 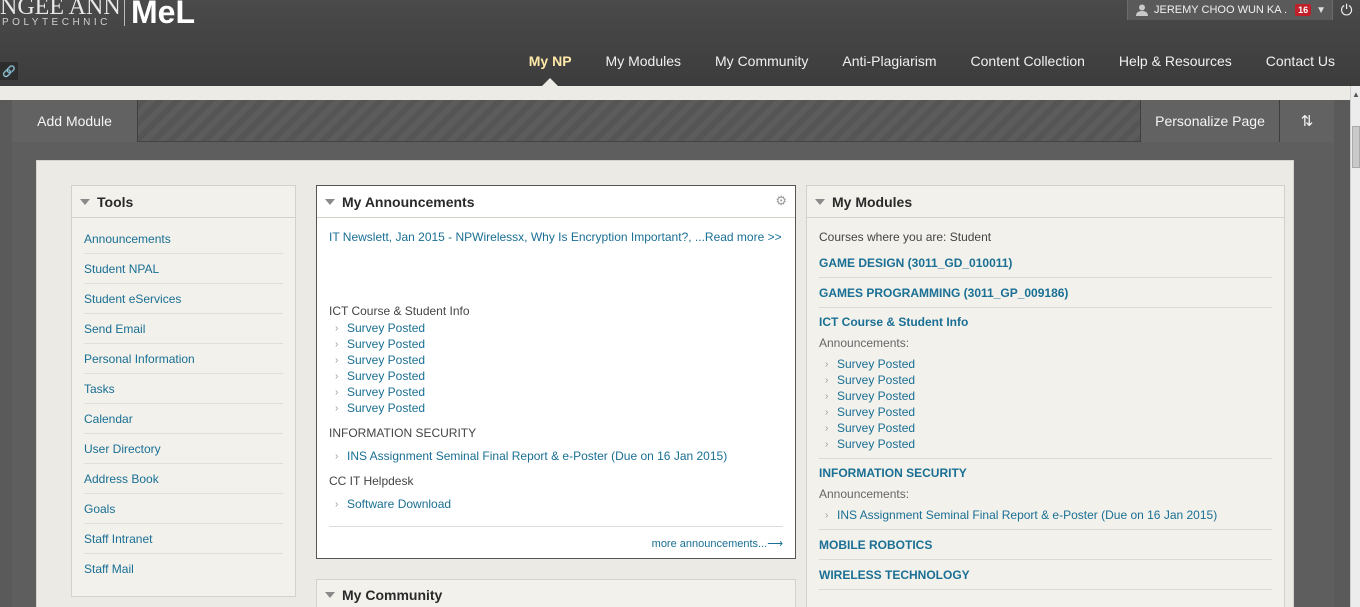 I want to click on community-title: My Community, so click(x=556, y=593).